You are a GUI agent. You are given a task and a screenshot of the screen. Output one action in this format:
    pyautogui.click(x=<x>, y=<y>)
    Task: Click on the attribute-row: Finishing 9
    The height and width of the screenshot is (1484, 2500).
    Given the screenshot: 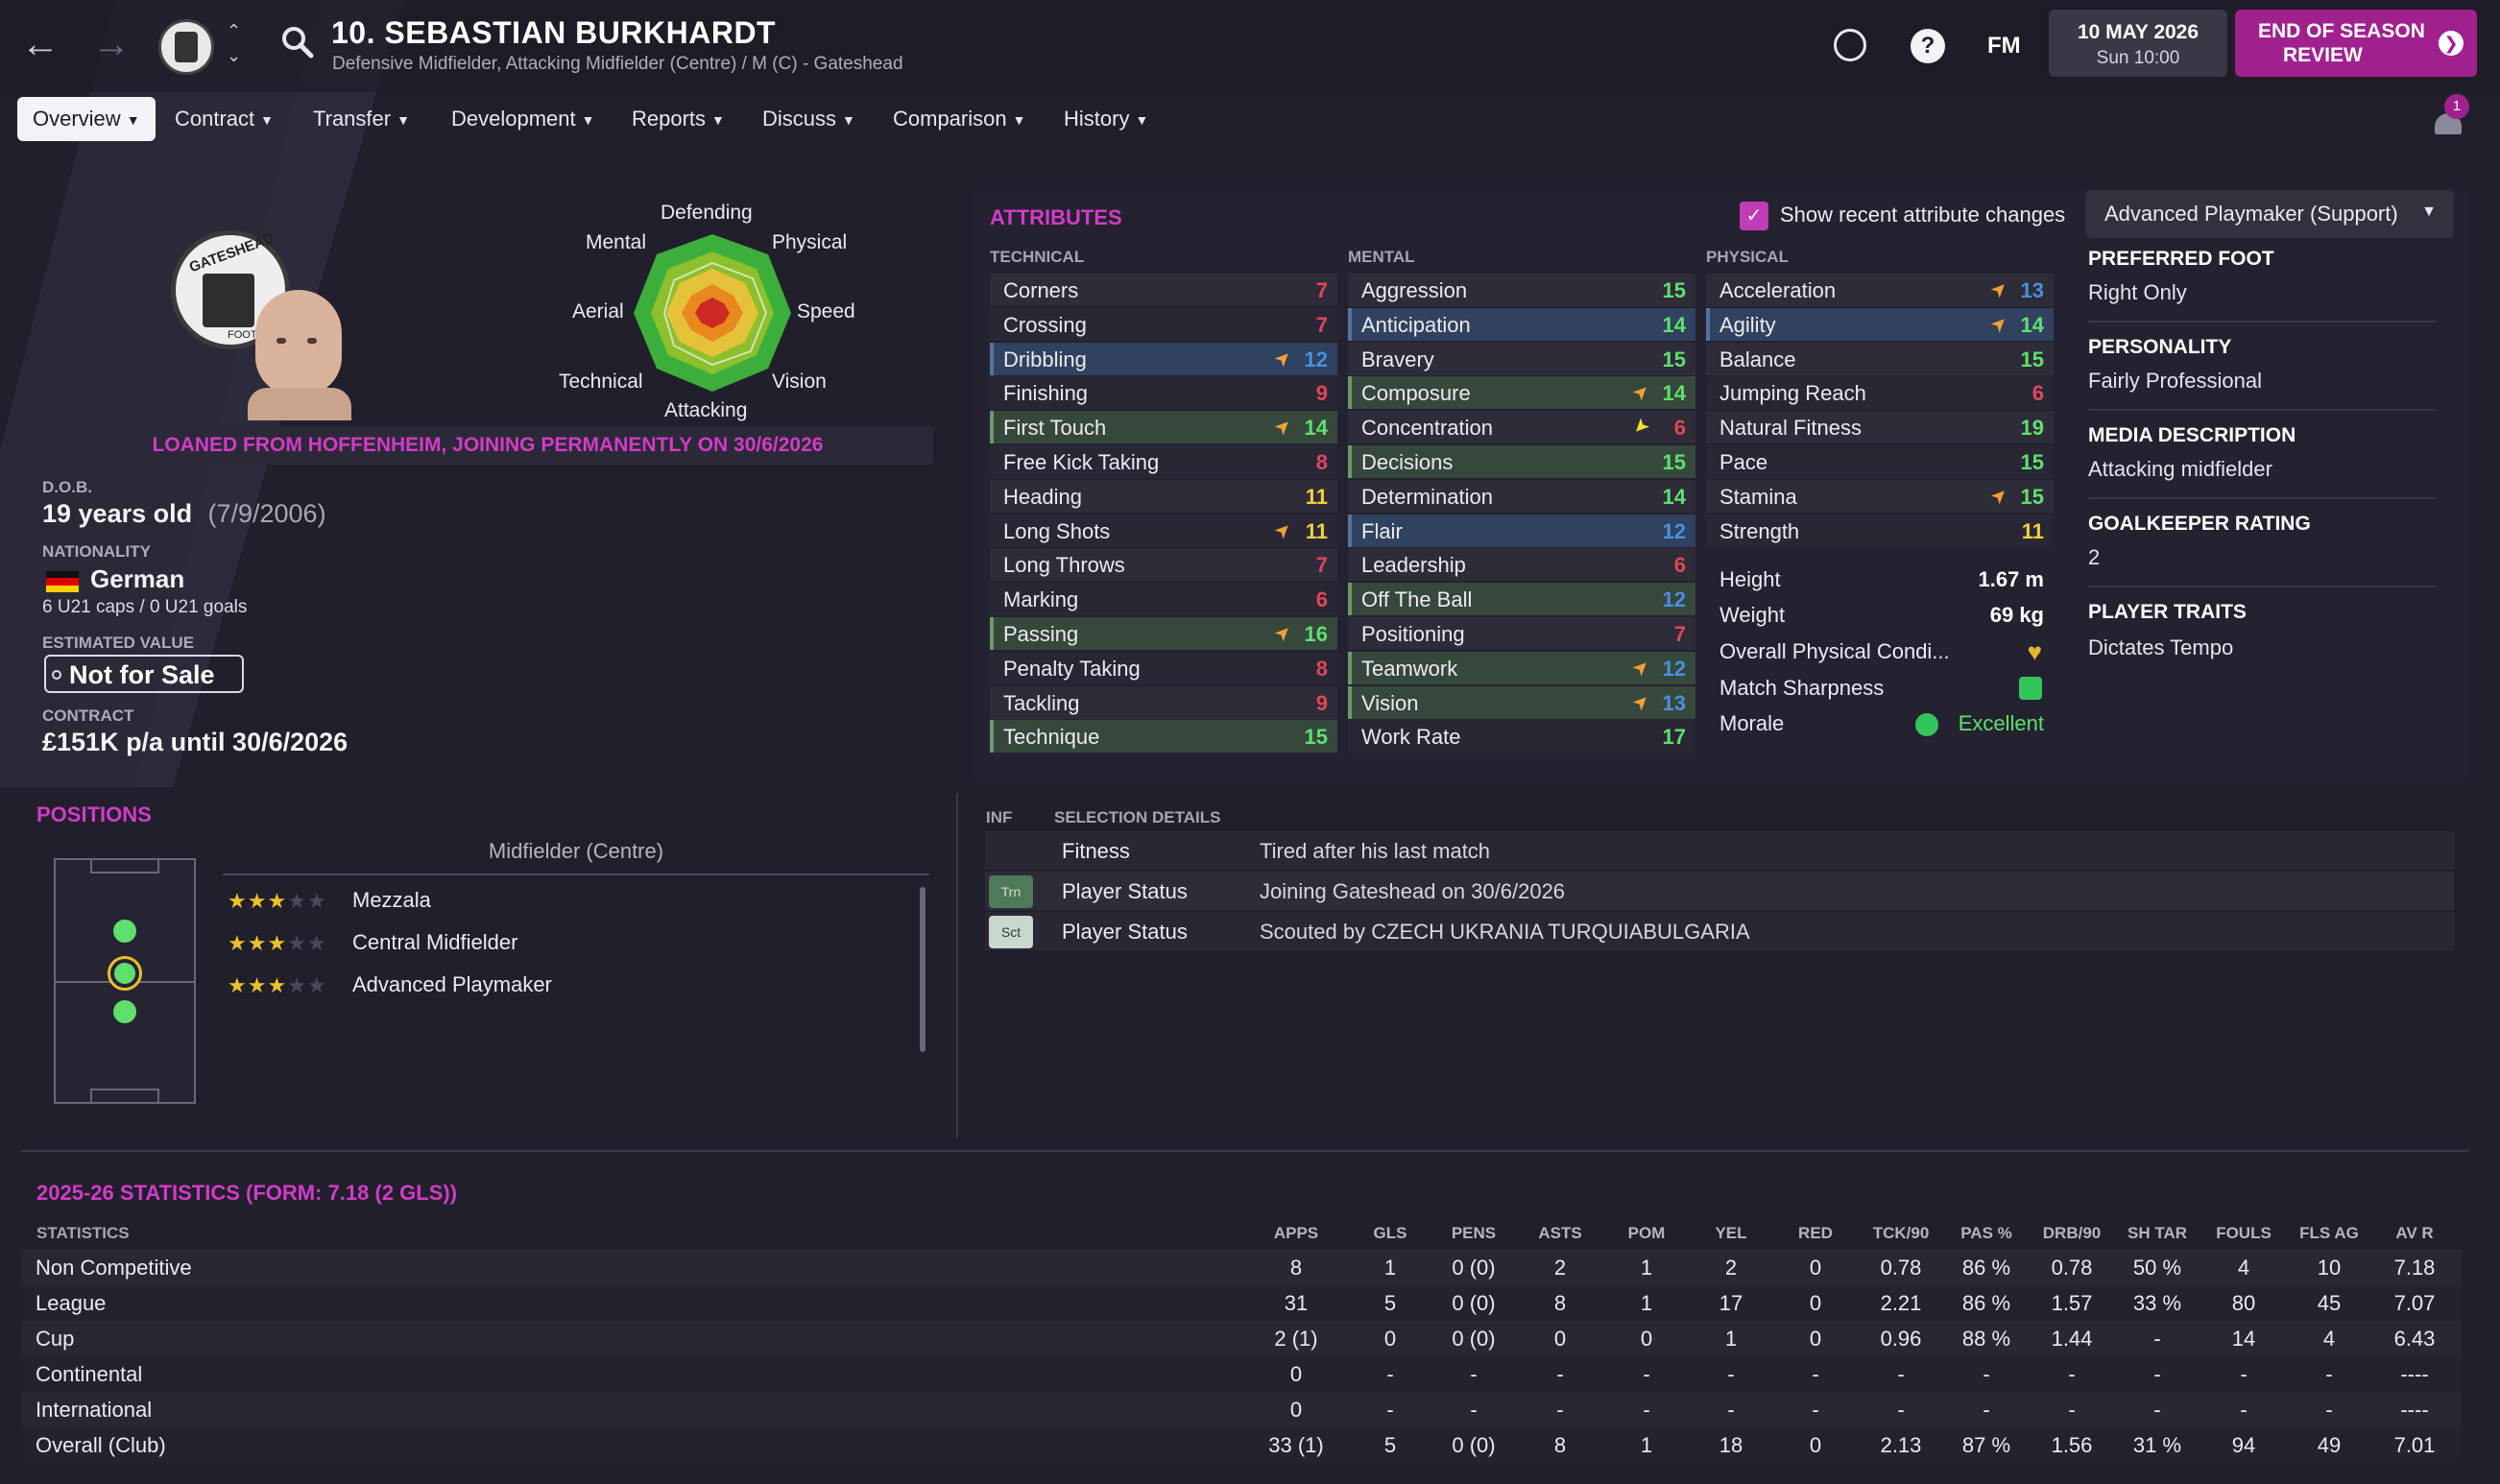 What is the action you would take?
    pyautogui.click(x=1164, y=393)
    